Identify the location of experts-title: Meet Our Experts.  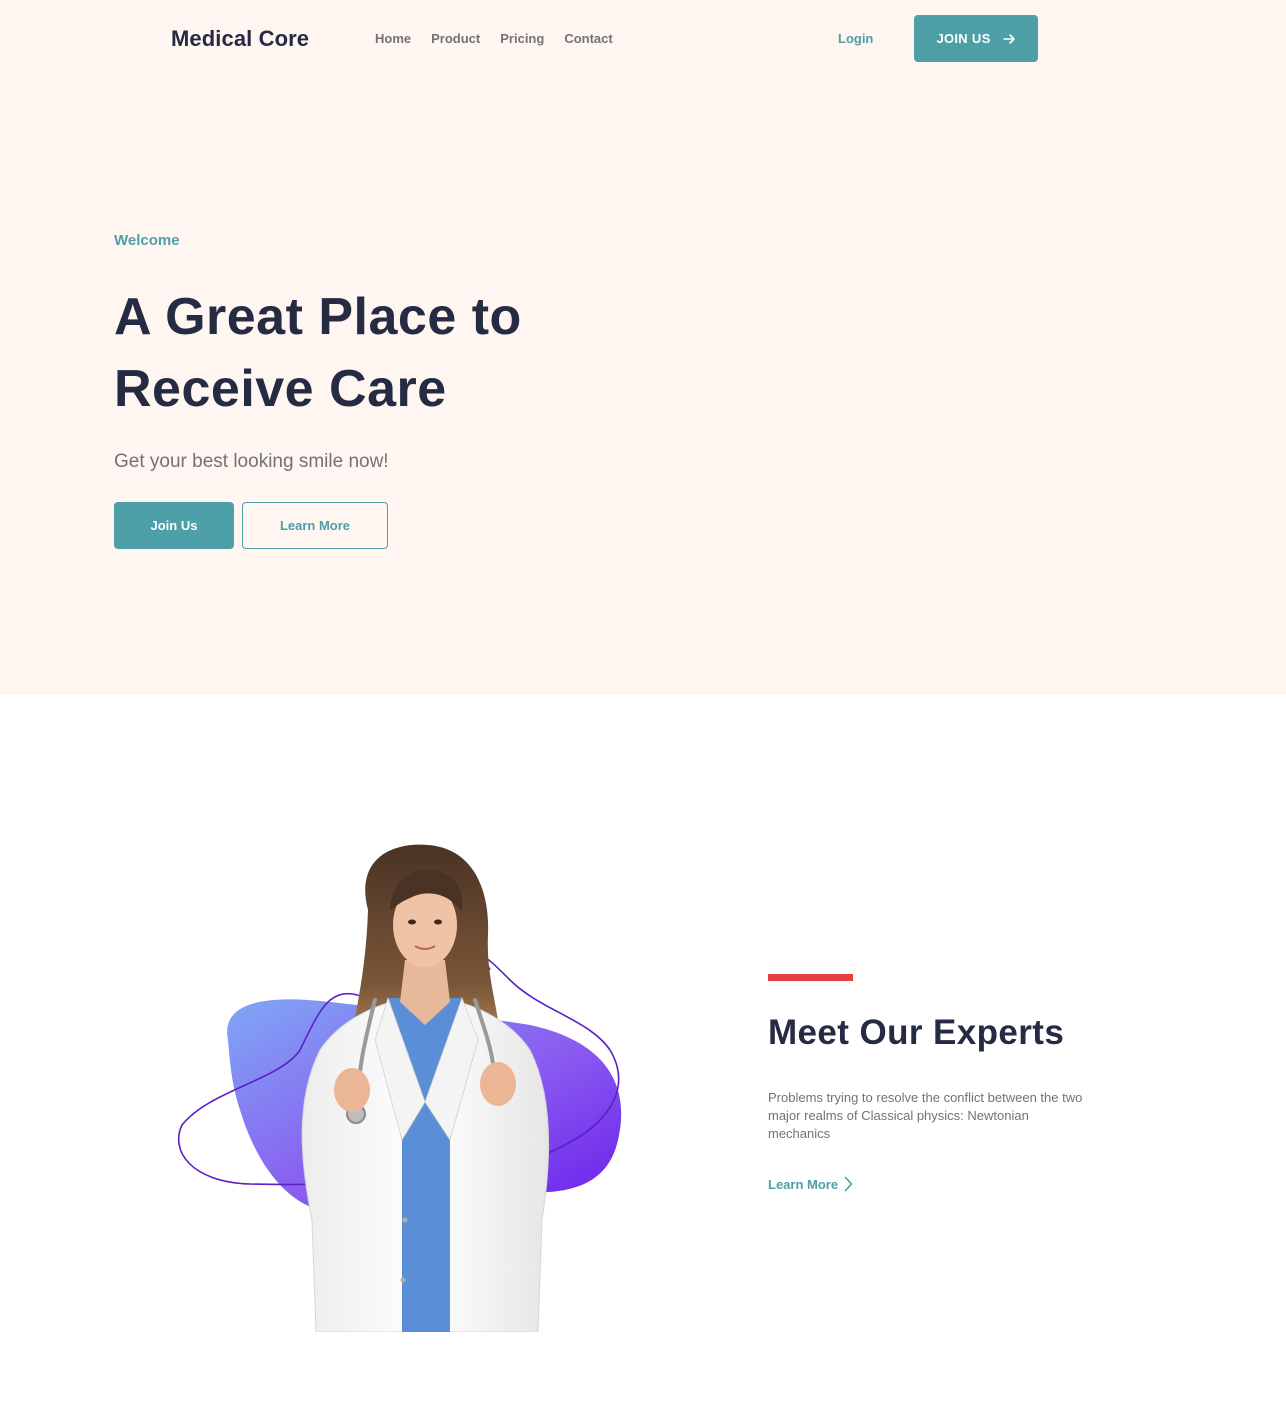
(916, 1032).